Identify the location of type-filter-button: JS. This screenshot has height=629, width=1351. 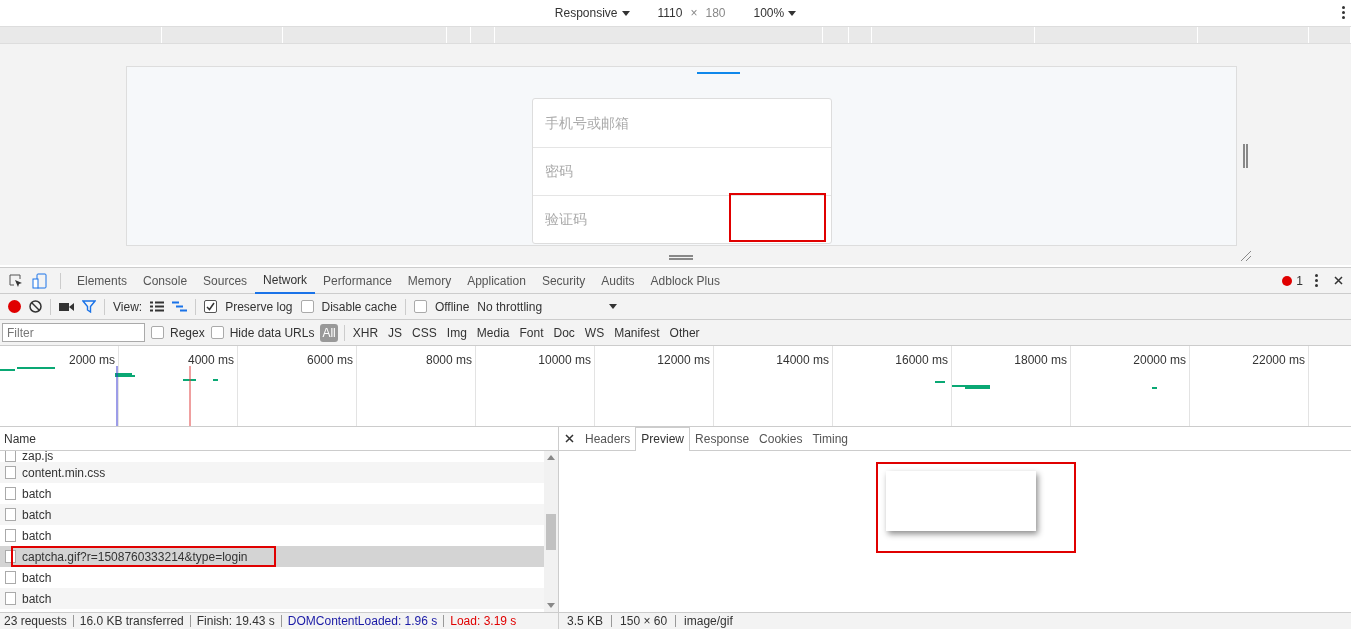
(395, 332).